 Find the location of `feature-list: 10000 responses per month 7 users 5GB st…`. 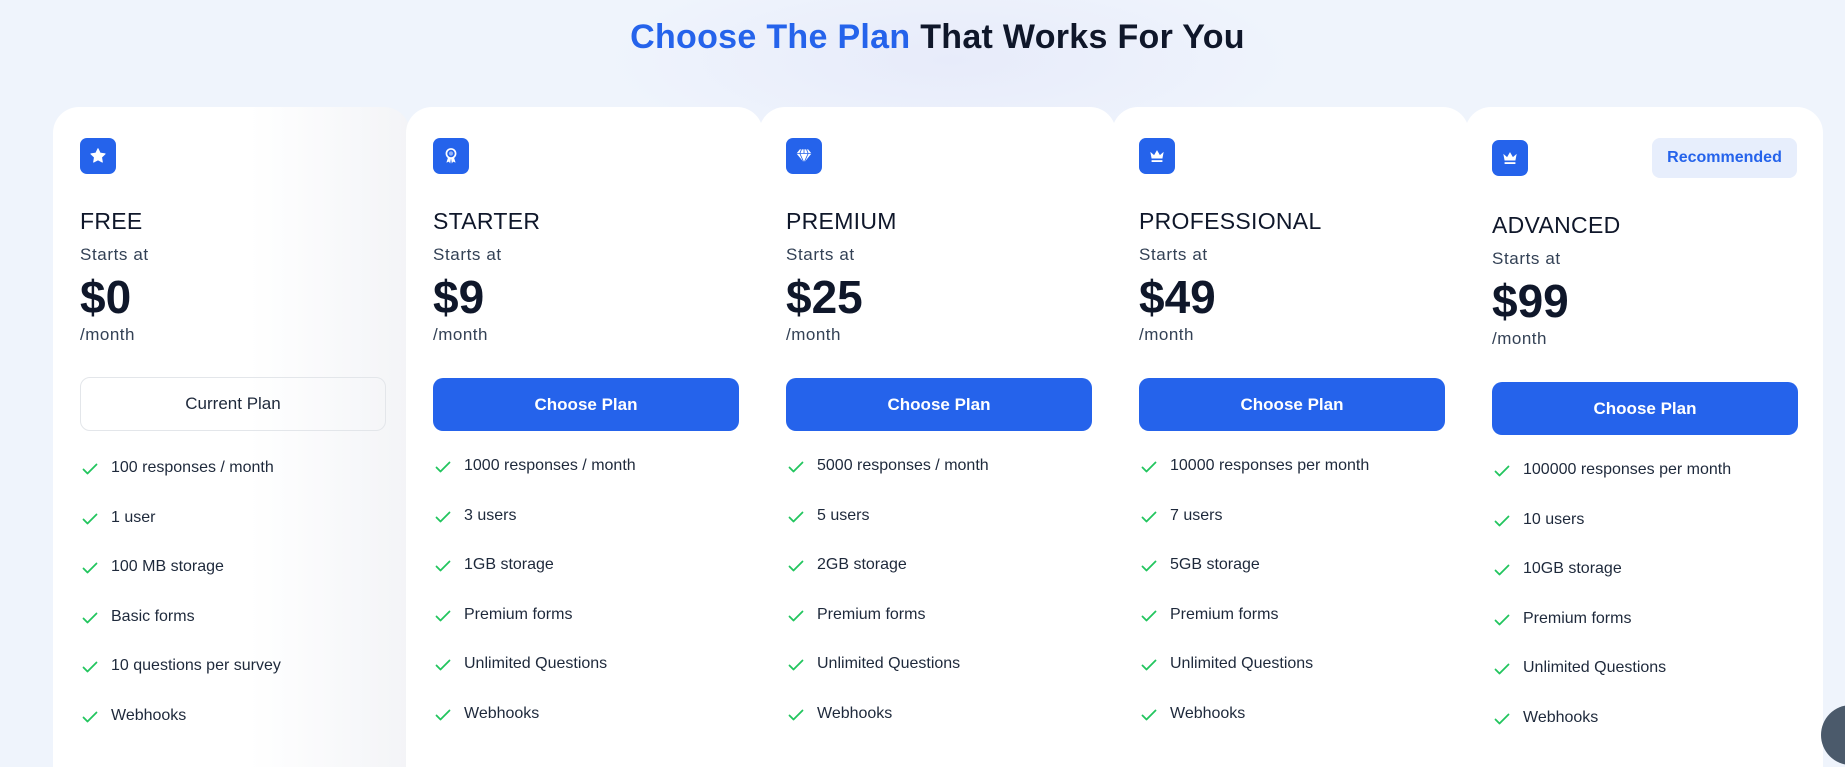

feature-list: 10000 responses per month 7 users 5GB st… is located at coordinates (1254, 606).